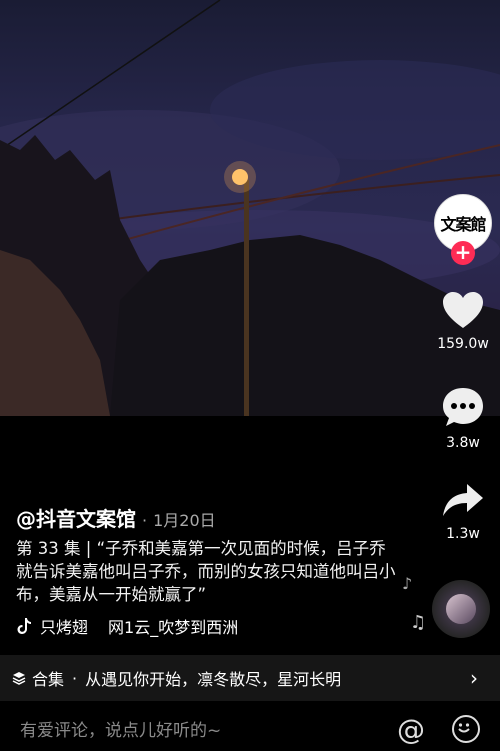  What do you see at coordinates (250, 728) in the screenshot?
I see `comment-input-bar: 有爱评论，说点儿好听的~ @` at bounding box center [250, 728].